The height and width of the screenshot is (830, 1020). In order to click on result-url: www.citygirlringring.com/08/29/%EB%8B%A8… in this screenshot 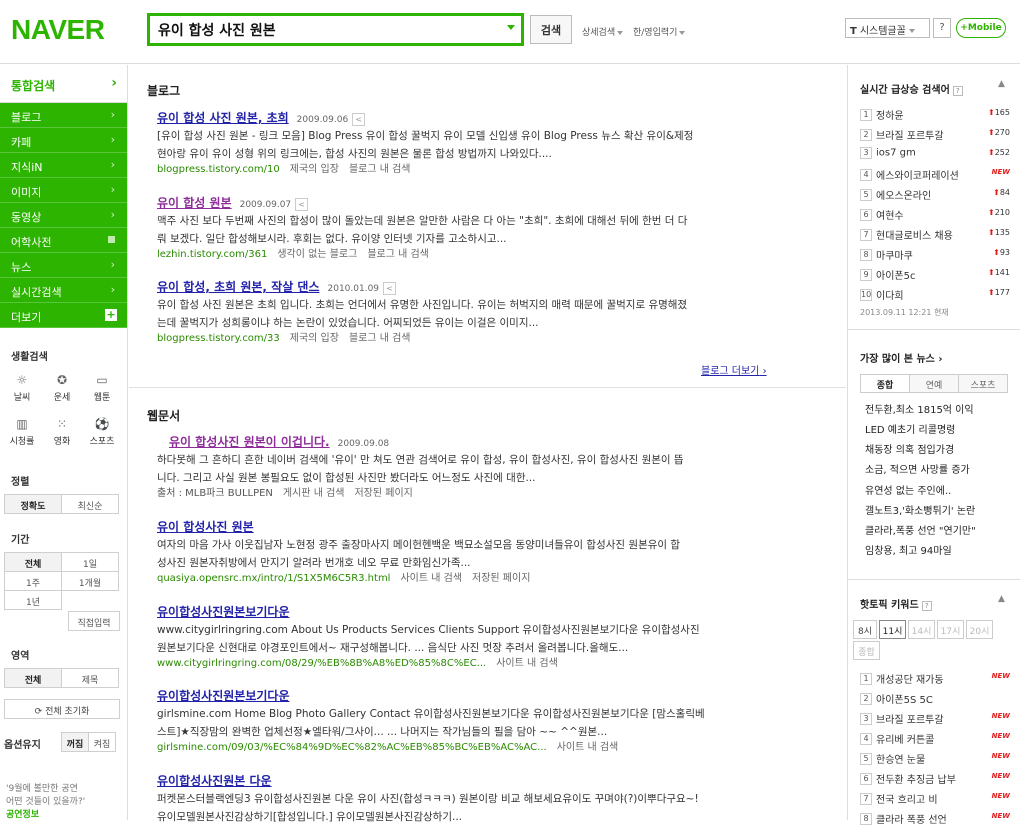, I will do `click(321, 663)`.